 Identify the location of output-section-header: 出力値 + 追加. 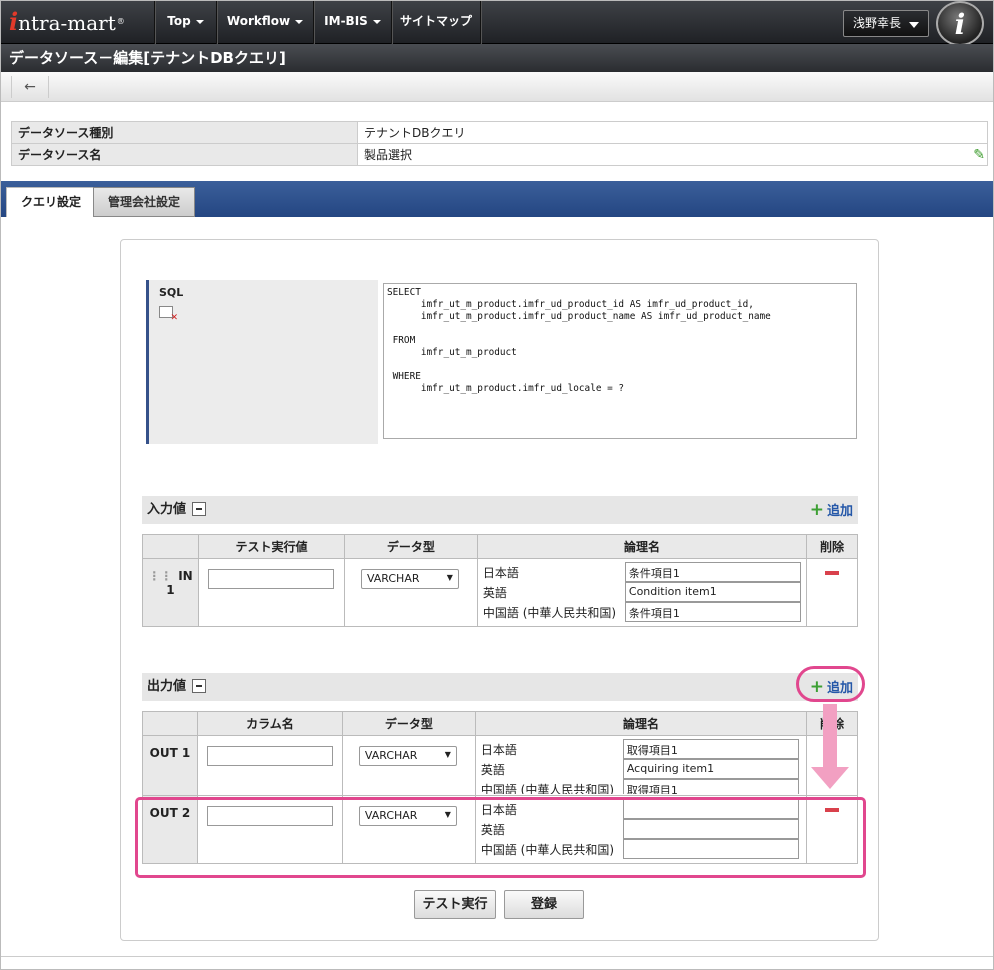
(500, 687).